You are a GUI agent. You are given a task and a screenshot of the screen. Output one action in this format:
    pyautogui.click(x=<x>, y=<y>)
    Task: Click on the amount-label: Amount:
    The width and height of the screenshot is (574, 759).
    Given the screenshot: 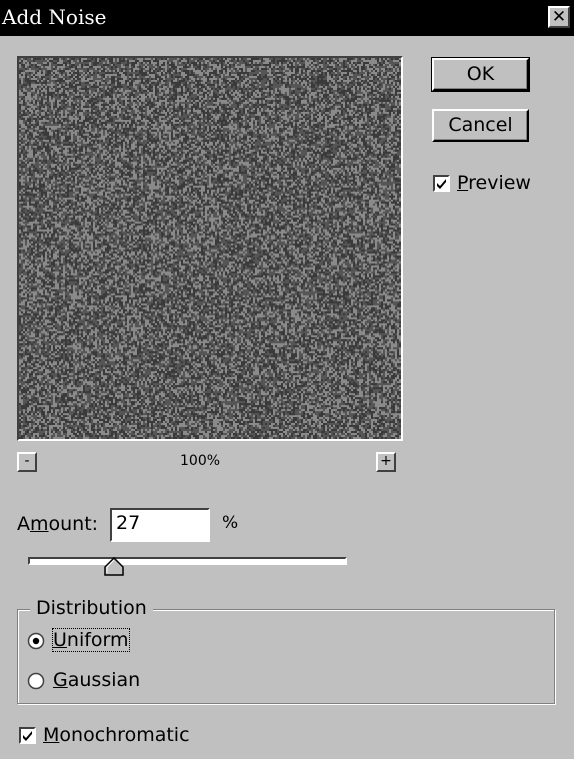 What is the action you would take?
    pyautogui.click(x=58, y=524)
    